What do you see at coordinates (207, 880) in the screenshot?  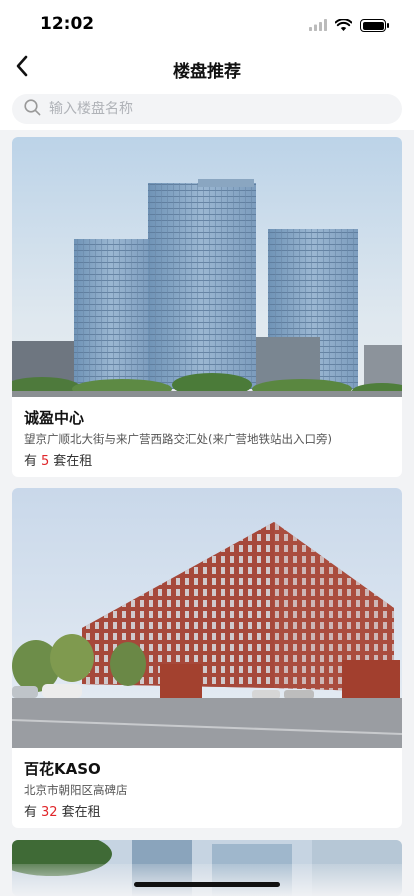 I see `bottom-fade` at bounding box center [207, 880].